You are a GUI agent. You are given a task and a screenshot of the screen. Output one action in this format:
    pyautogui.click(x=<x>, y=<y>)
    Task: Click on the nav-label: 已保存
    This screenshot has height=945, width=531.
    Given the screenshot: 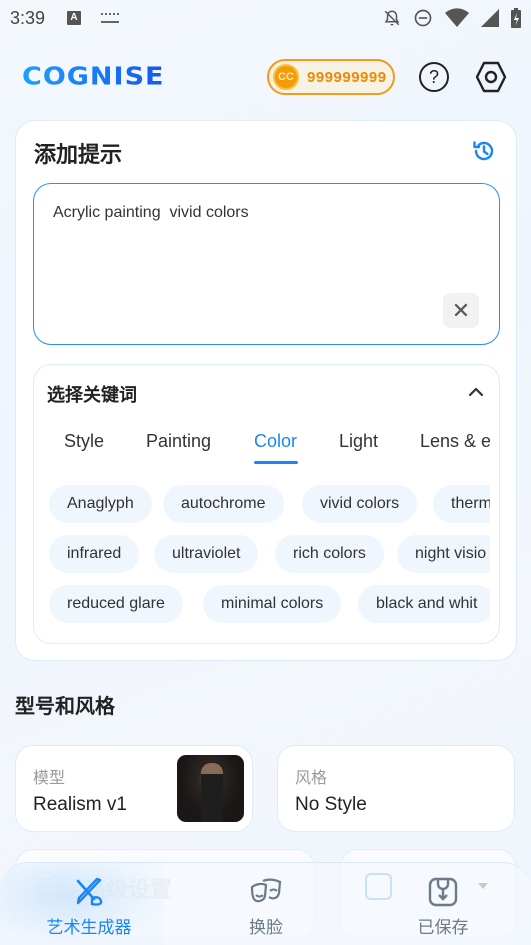 What is the action you would take?
    pyautogui.click(x=443, y=927)
    